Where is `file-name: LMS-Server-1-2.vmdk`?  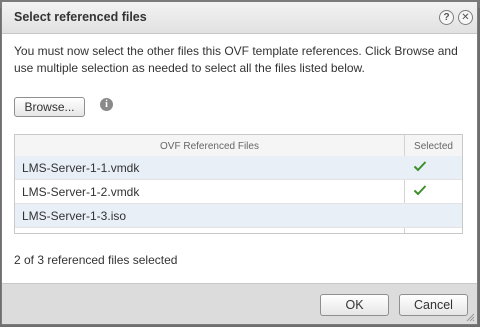 file-name: LMS-Server-1-2.vmdk is located at coordinates (81, 192).